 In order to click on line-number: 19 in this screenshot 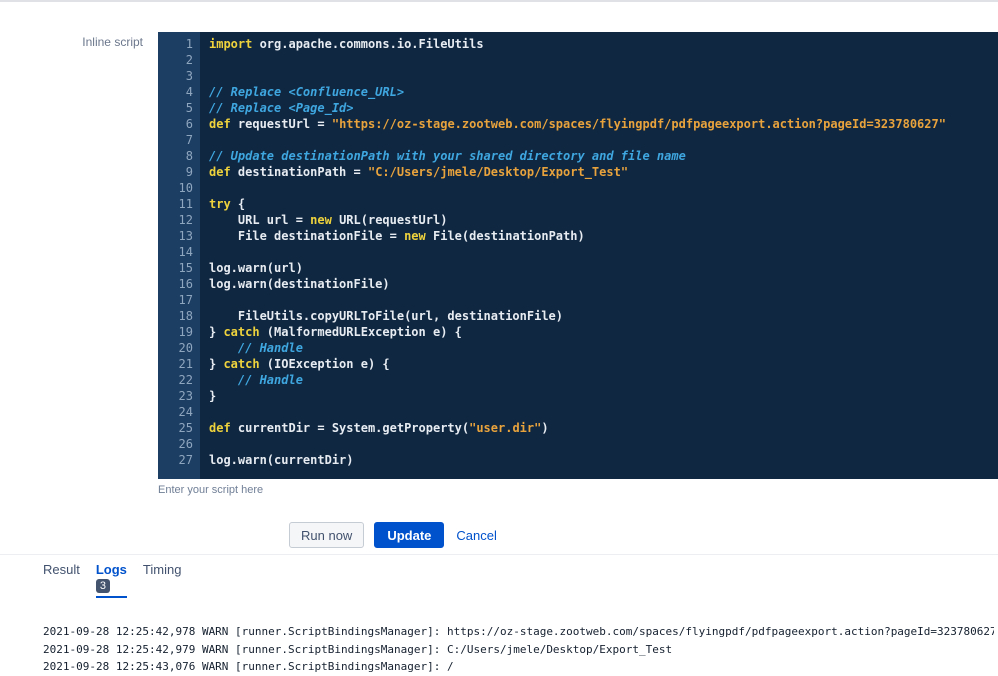, I will do `click(185, 332)`.